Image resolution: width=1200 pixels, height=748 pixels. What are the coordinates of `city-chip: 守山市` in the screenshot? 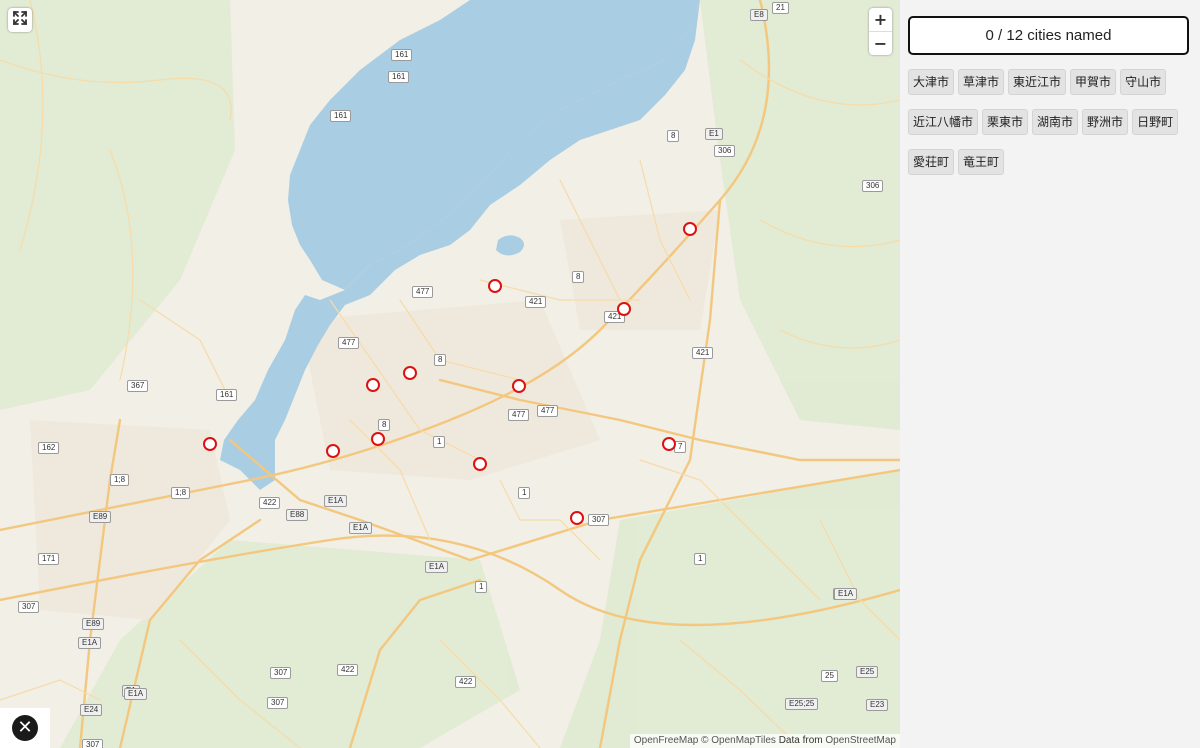 It's located at (1143, 82).